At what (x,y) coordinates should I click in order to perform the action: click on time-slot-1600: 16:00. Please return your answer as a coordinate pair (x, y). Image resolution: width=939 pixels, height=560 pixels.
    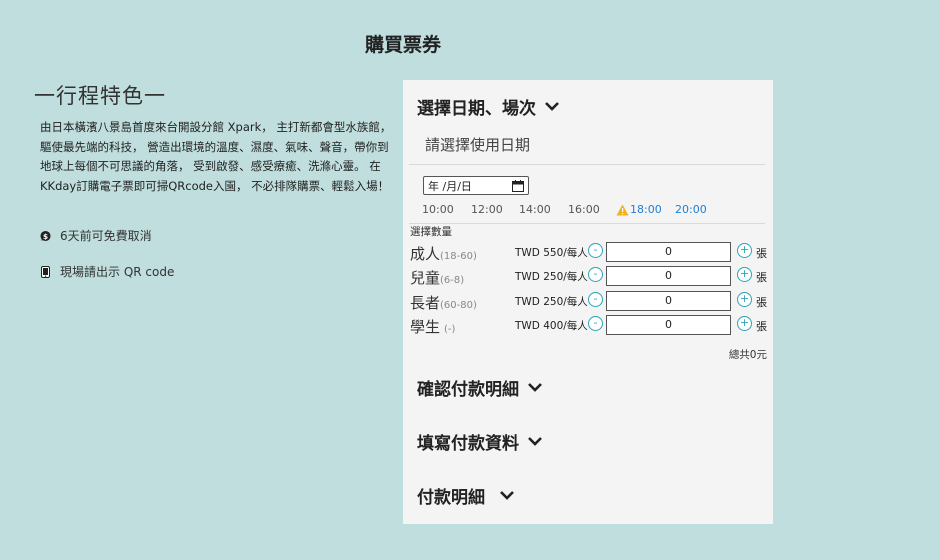
    Looking at the image, I should click on (592, 209).